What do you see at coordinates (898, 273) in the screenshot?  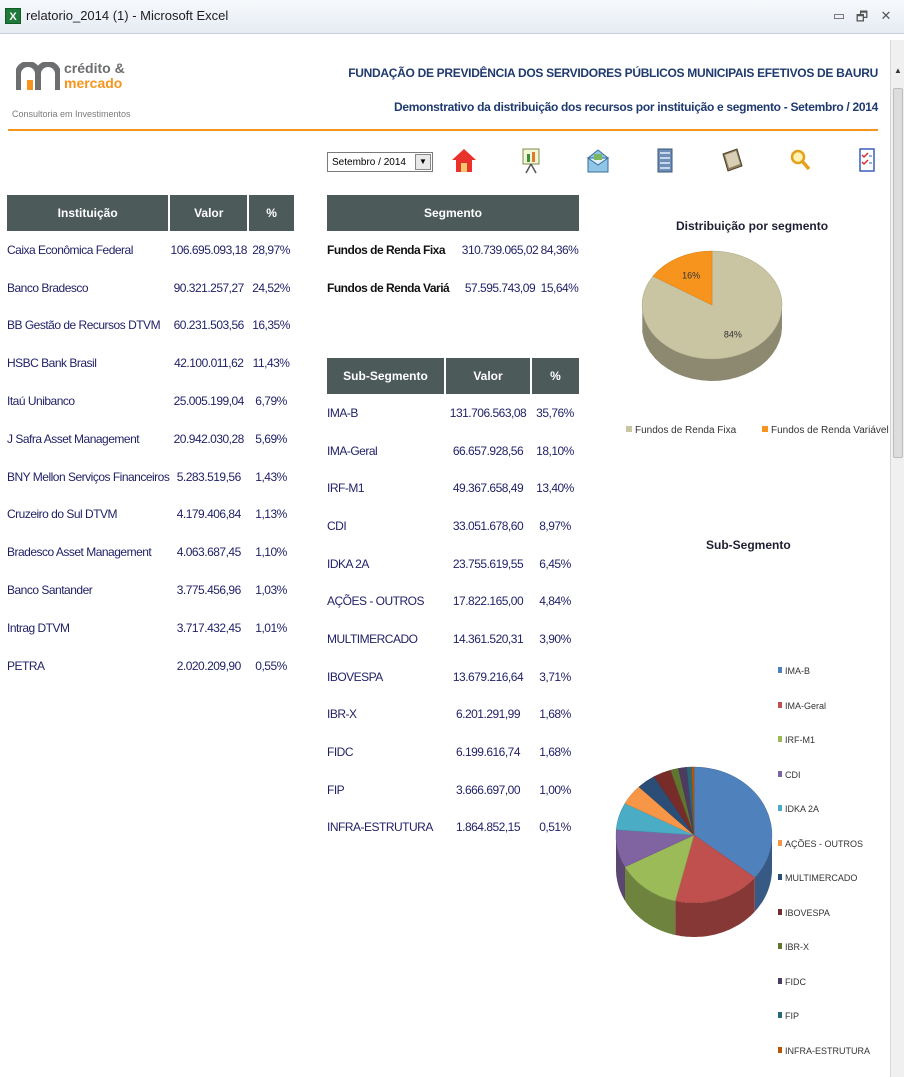 I see `scroll-thumb` at bounding box center [898, 273].